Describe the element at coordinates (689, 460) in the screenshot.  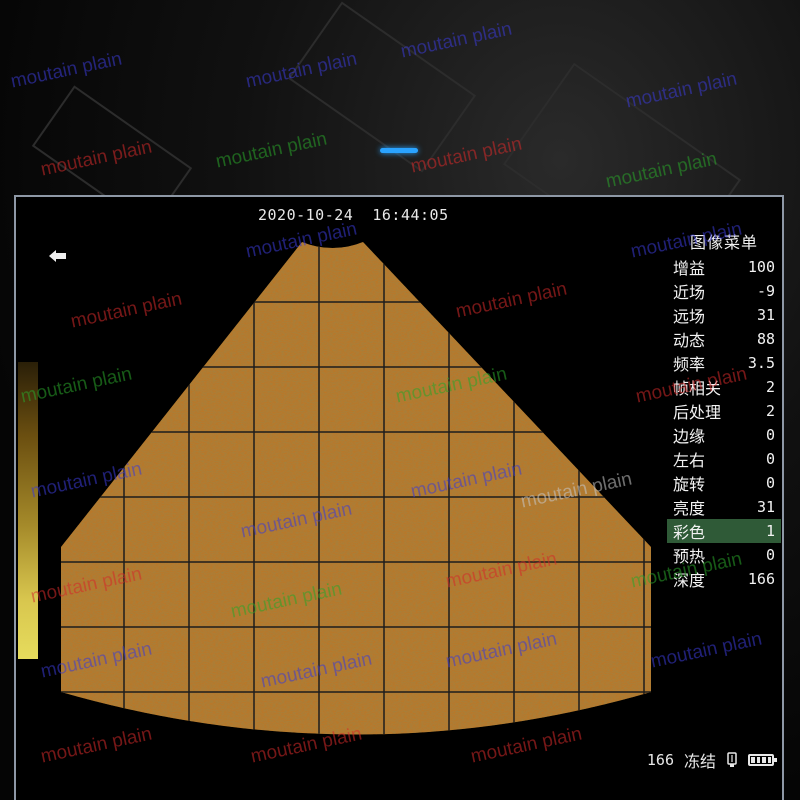
I see `menu-item-label: 左右` at that location.